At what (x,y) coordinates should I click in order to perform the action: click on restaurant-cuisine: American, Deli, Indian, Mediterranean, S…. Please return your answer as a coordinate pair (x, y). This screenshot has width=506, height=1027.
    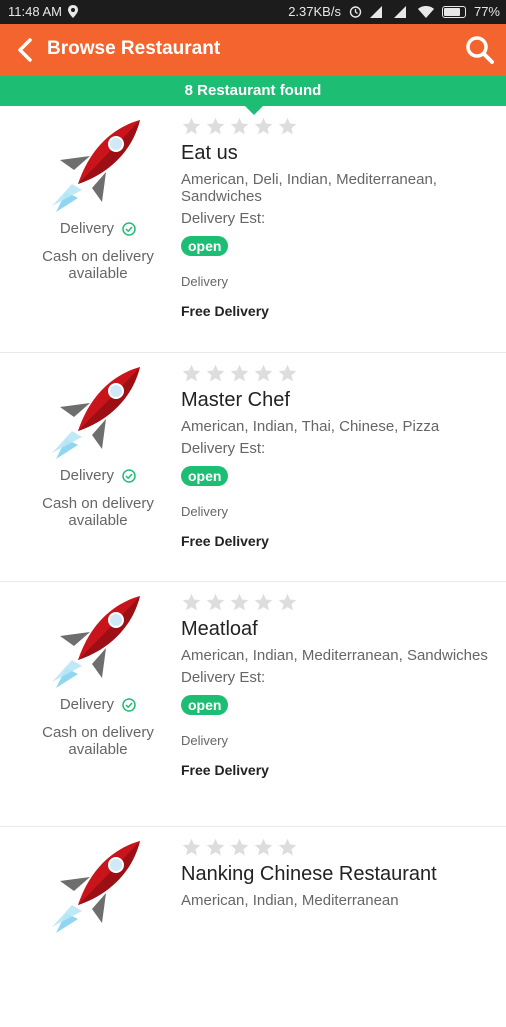
    Looking at the image, I should click on (309, 188).